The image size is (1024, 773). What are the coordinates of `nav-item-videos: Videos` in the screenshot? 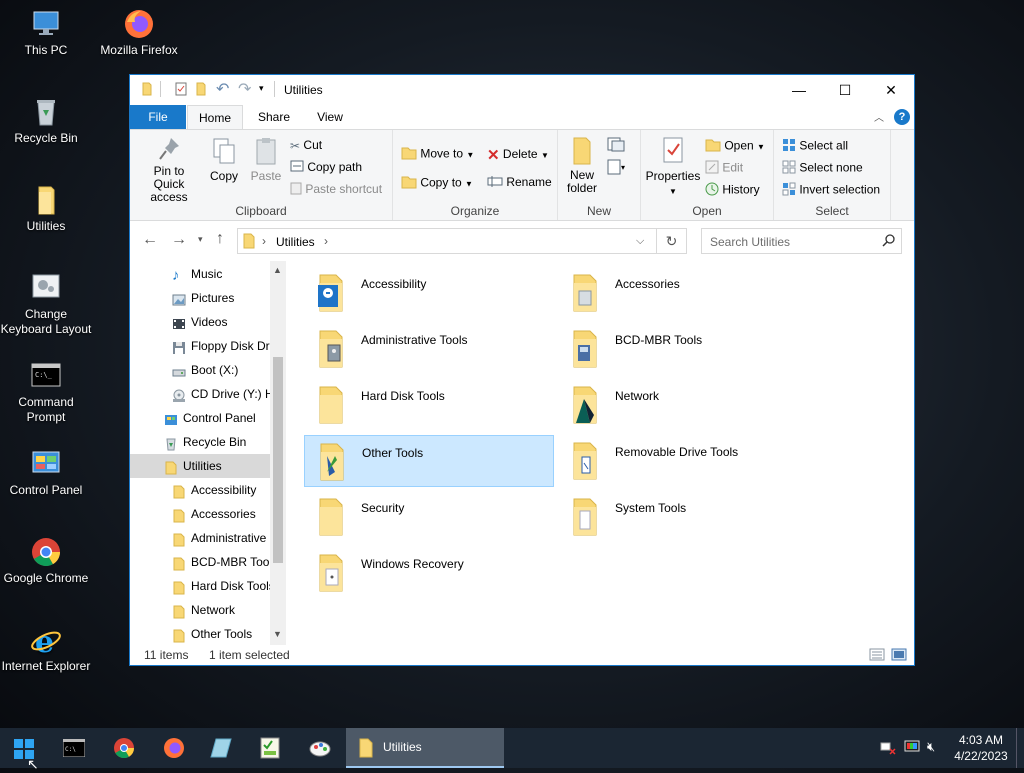 It's located at (200, 322).